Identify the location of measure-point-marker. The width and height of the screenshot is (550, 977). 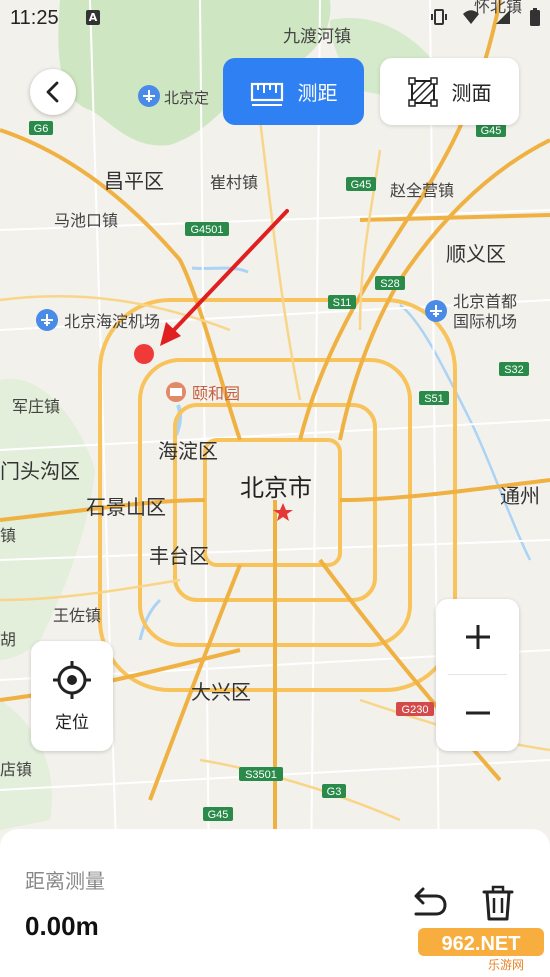
(144, 354).